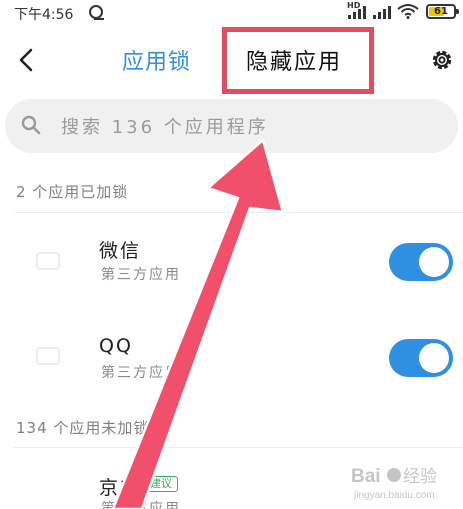  I want to click on svg-text: 经验, so click(420, 477).